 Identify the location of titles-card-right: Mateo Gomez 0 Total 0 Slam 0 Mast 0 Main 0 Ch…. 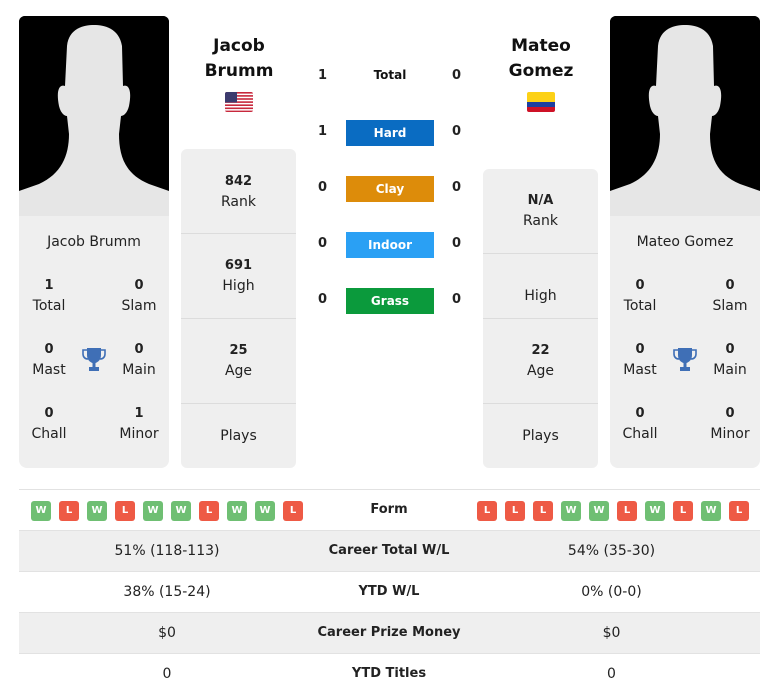
(685, 342).